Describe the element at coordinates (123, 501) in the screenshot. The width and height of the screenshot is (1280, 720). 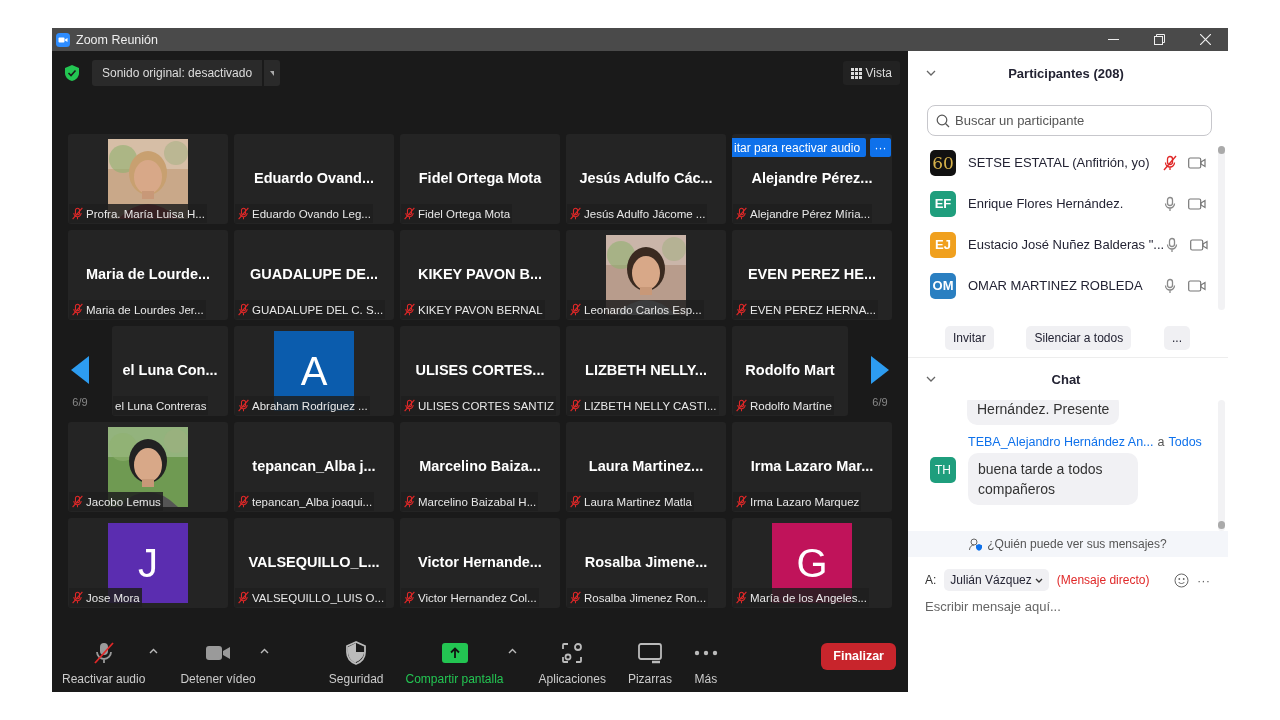
I see `participant-label: Jacobo Lemus` at that location.